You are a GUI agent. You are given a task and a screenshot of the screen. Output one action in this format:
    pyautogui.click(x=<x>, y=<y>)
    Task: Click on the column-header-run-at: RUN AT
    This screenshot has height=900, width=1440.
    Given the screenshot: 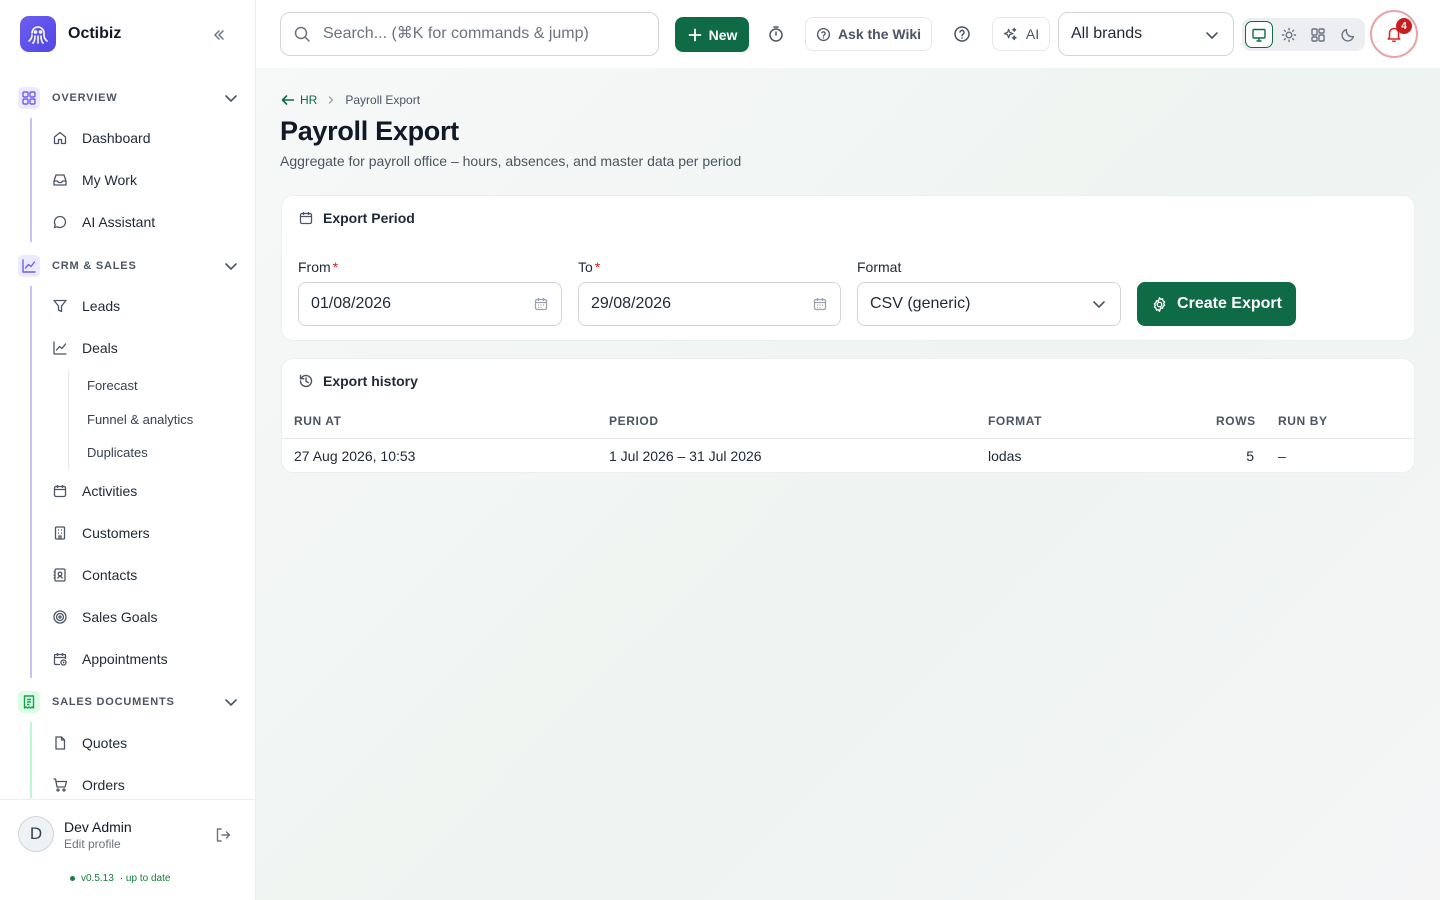 What is the action you would take?
    pyautogui.click(x=318, y=421)
    